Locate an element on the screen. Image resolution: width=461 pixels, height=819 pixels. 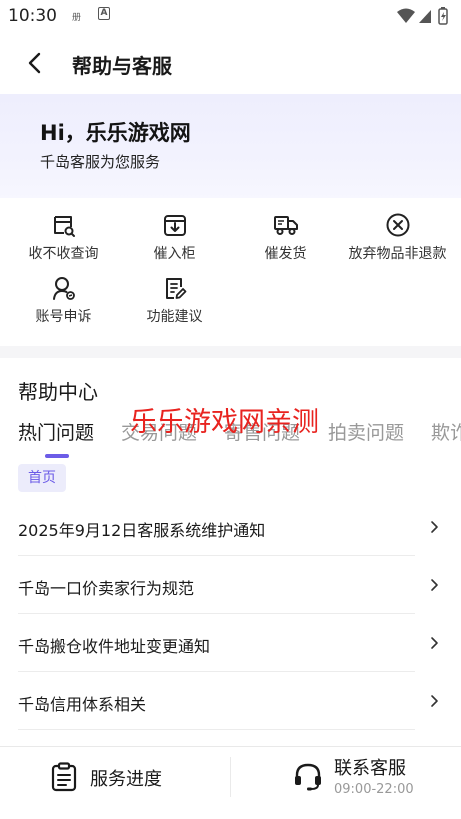
suggestion-edit-icon is located at coordinates (175, 288).